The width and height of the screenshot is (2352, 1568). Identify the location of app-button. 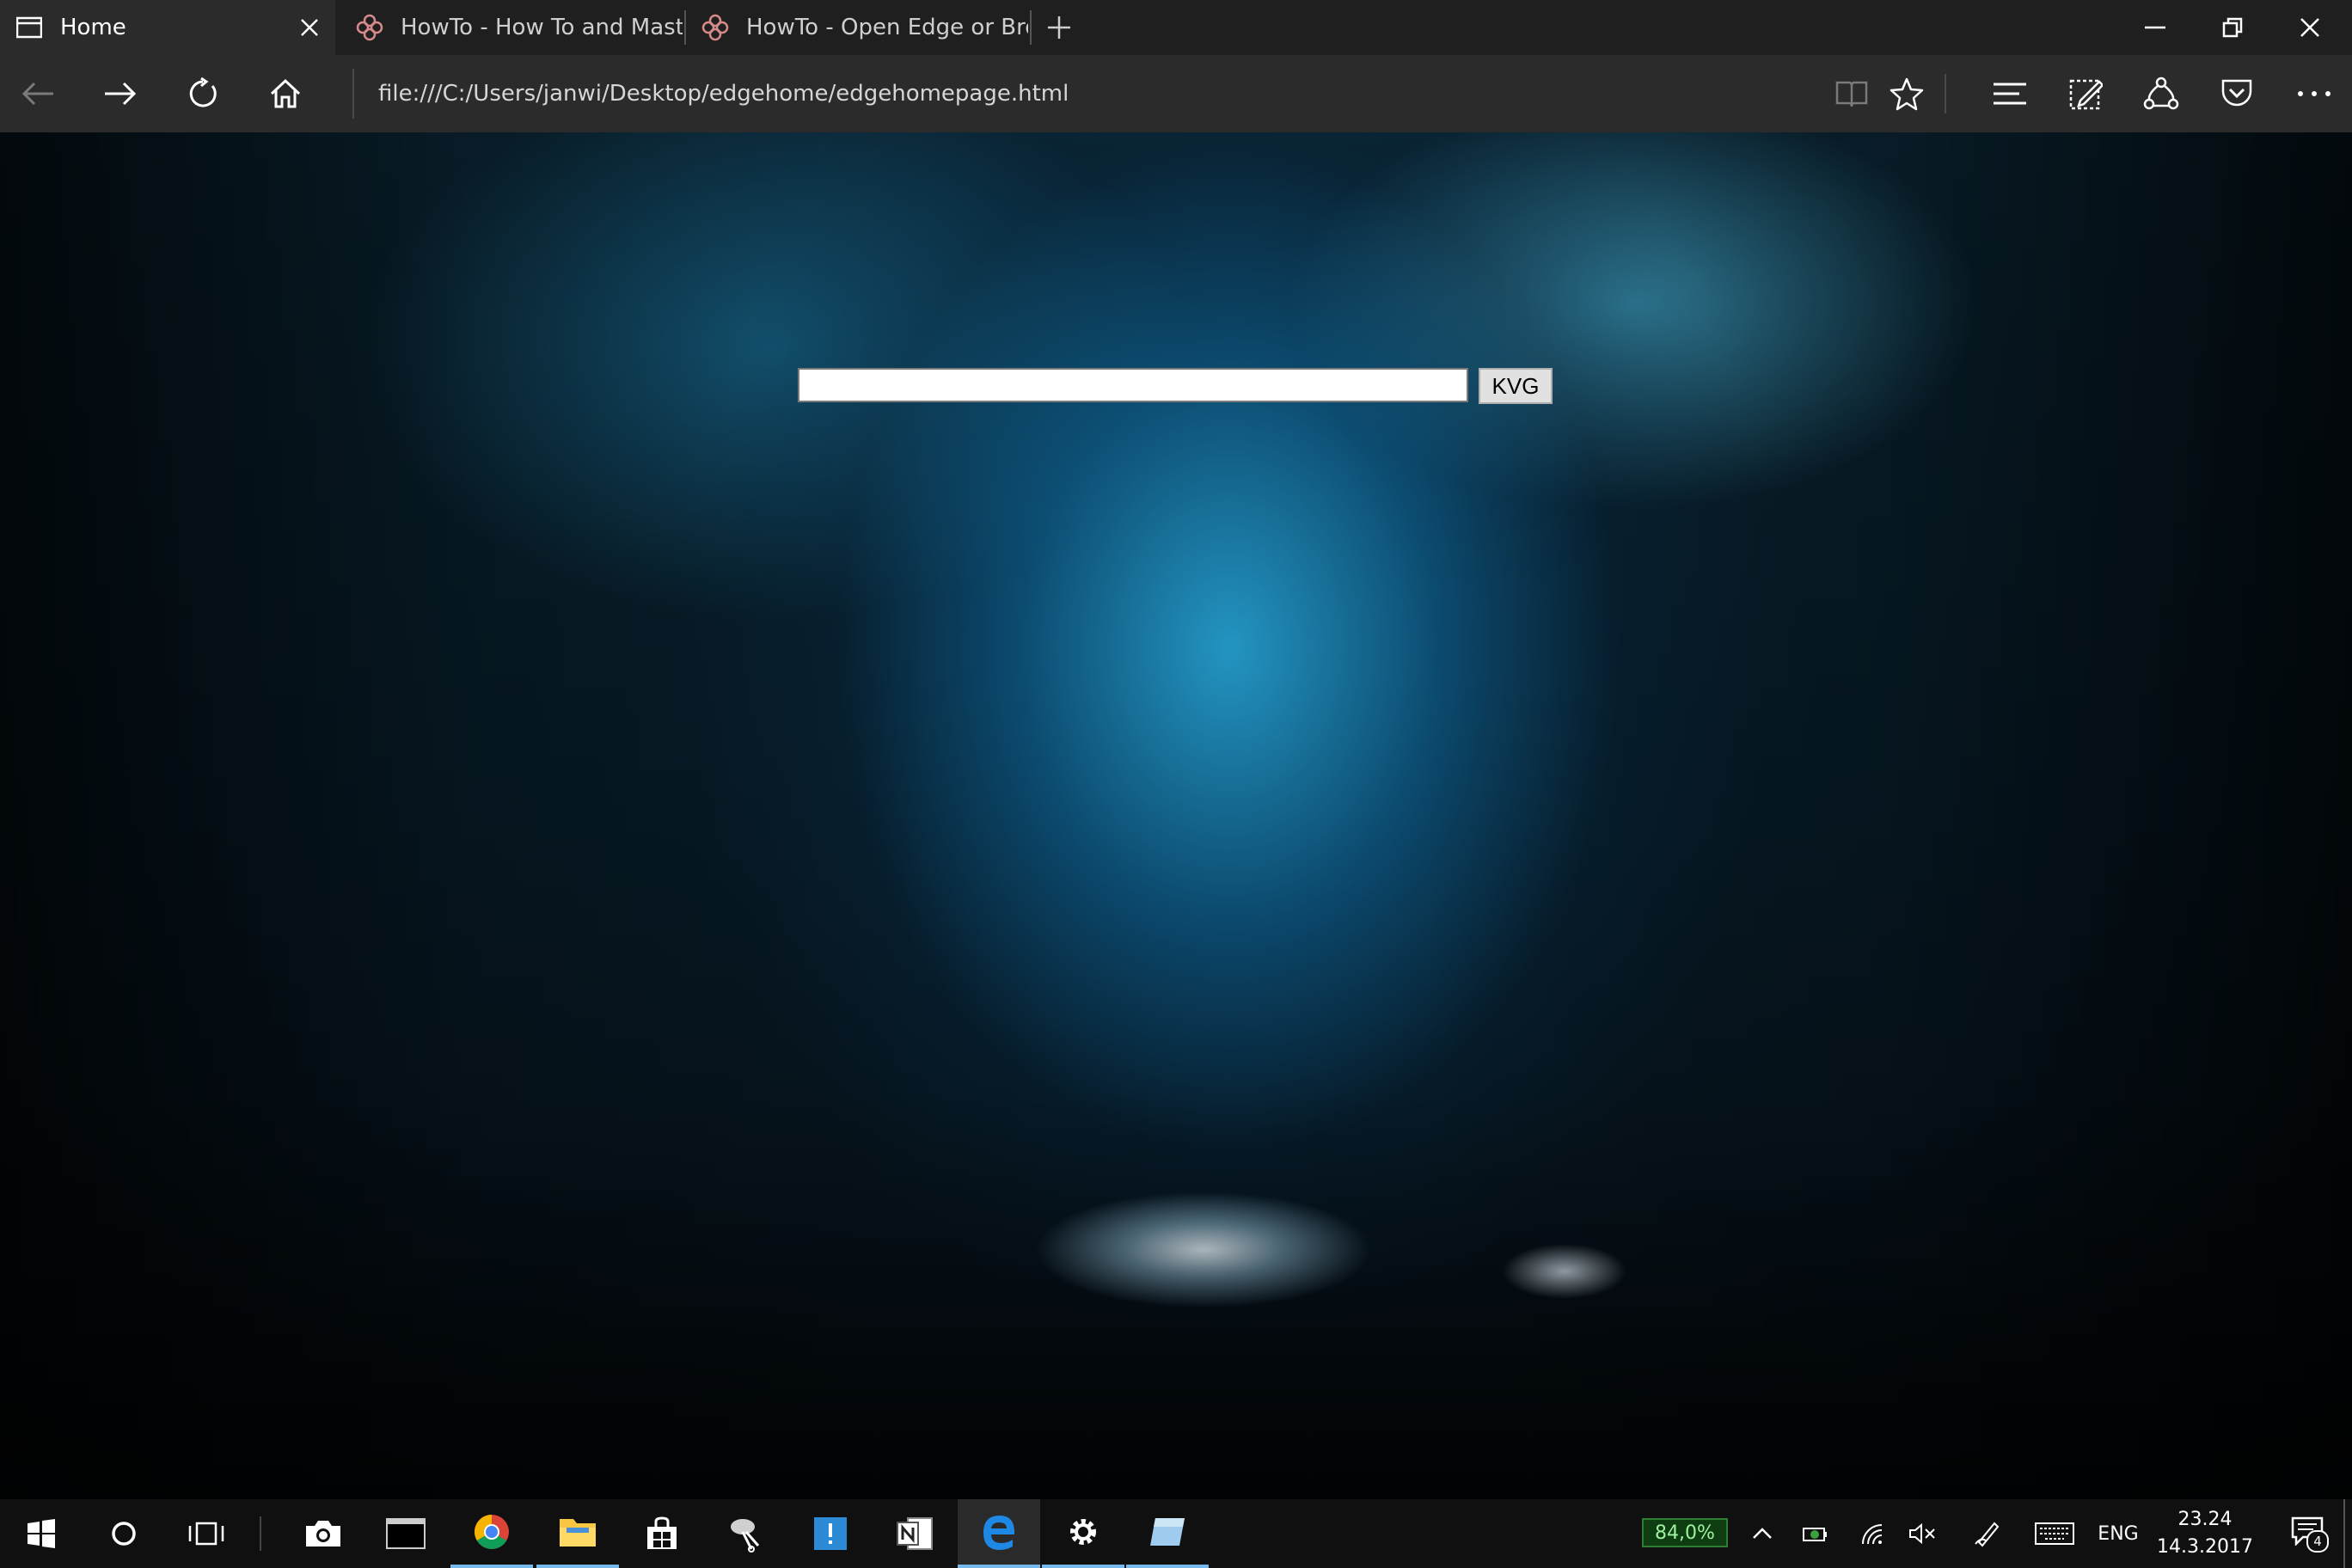
(1167, 1533).